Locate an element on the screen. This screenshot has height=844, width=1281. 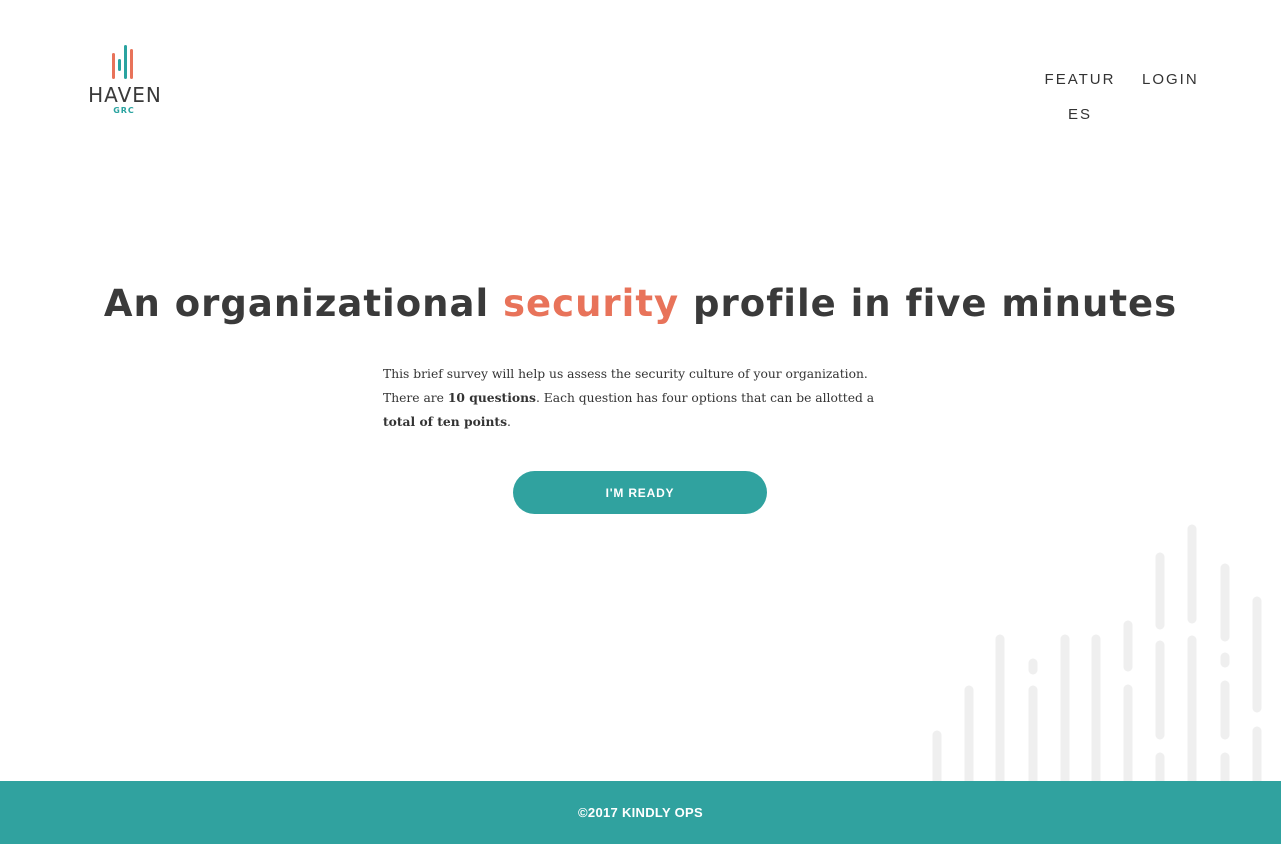
nav-link-features: FEATURES is located at coordinates (1080, 97).